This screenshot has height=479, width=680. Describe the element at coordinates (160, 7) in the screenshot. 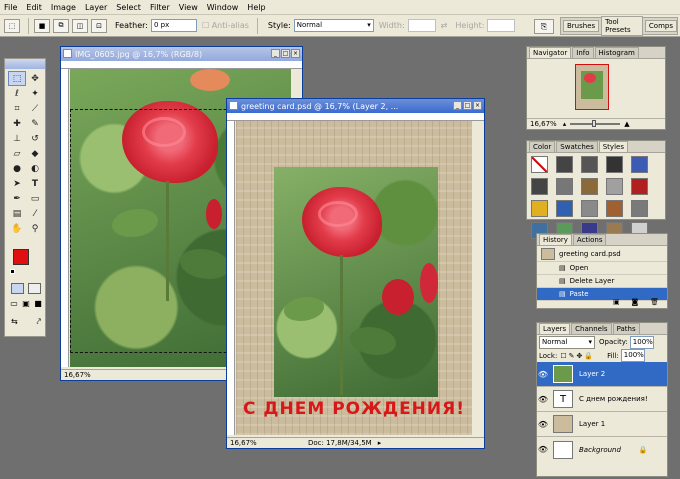

I see `menu-filter: Filter` at that location.